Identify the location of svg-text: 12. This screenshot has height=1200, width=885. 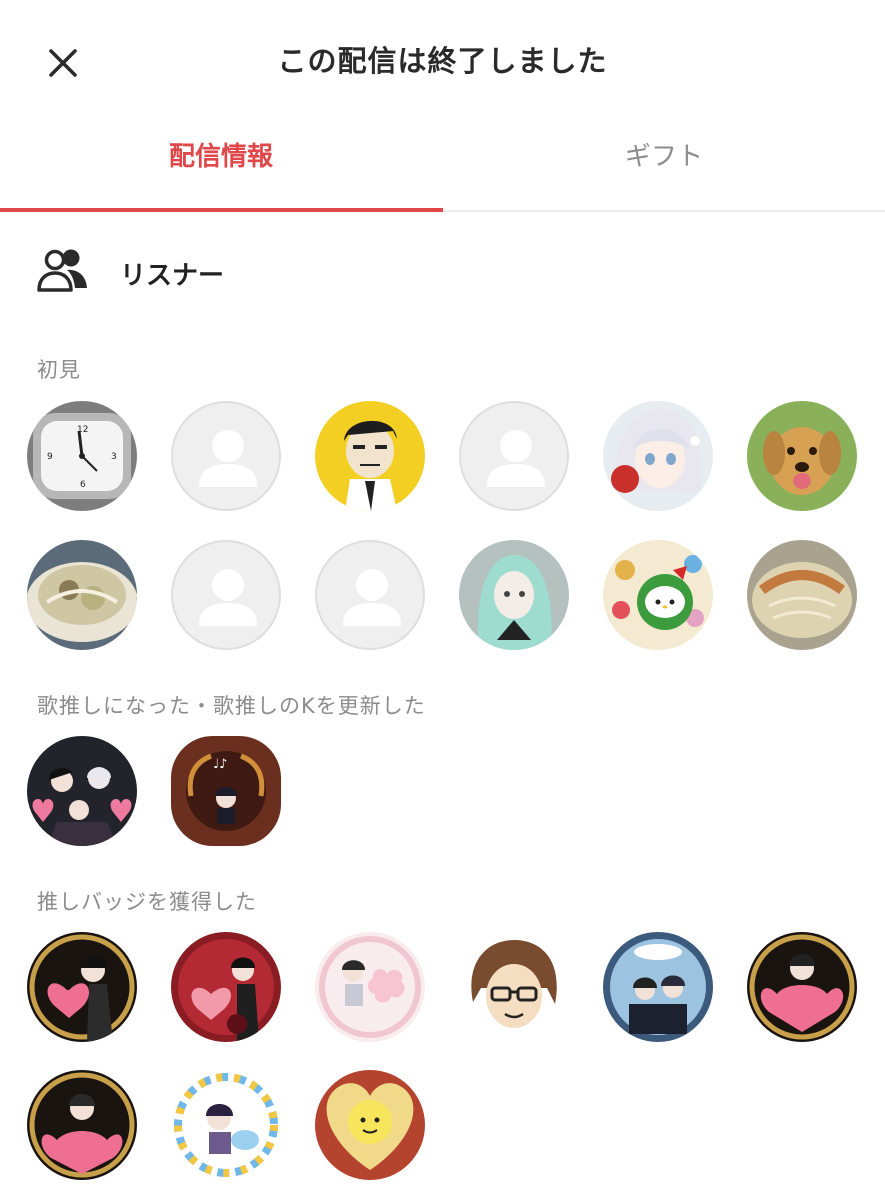
(82, 430).